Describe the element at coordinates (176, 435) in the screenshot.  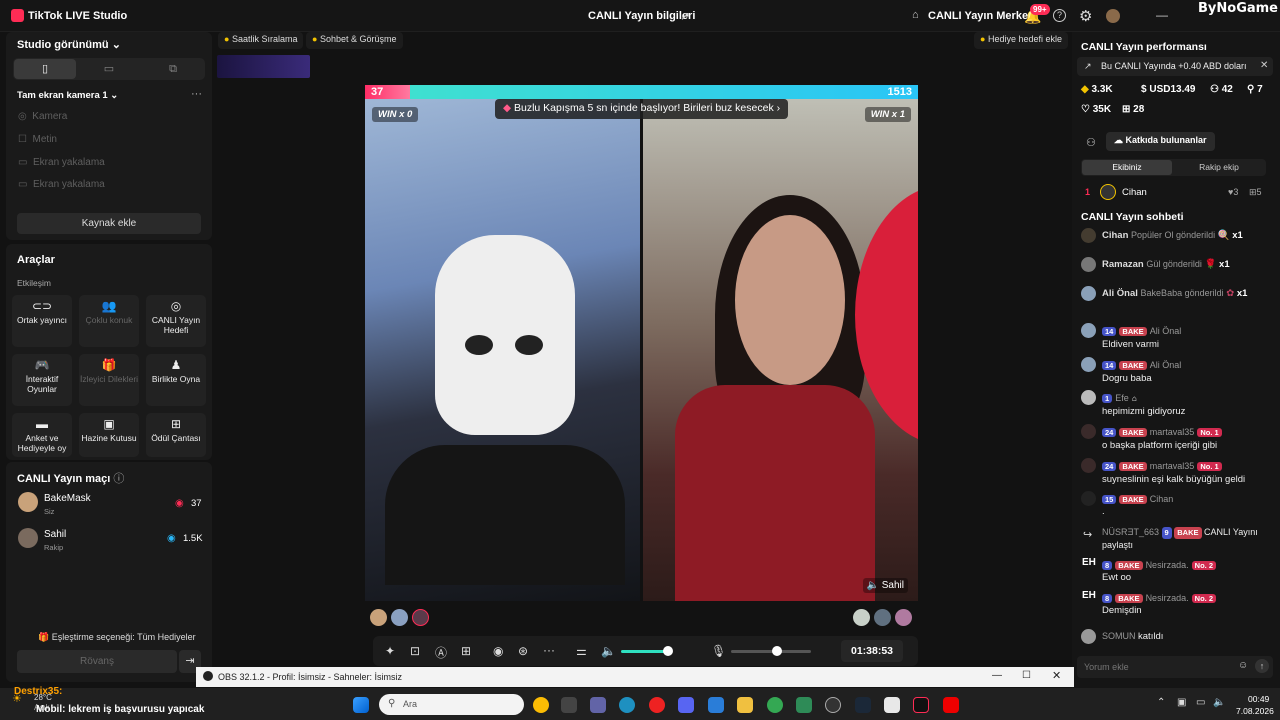
I see `tool-reward-bag: ⊞ Ödül Çantası` at that location.